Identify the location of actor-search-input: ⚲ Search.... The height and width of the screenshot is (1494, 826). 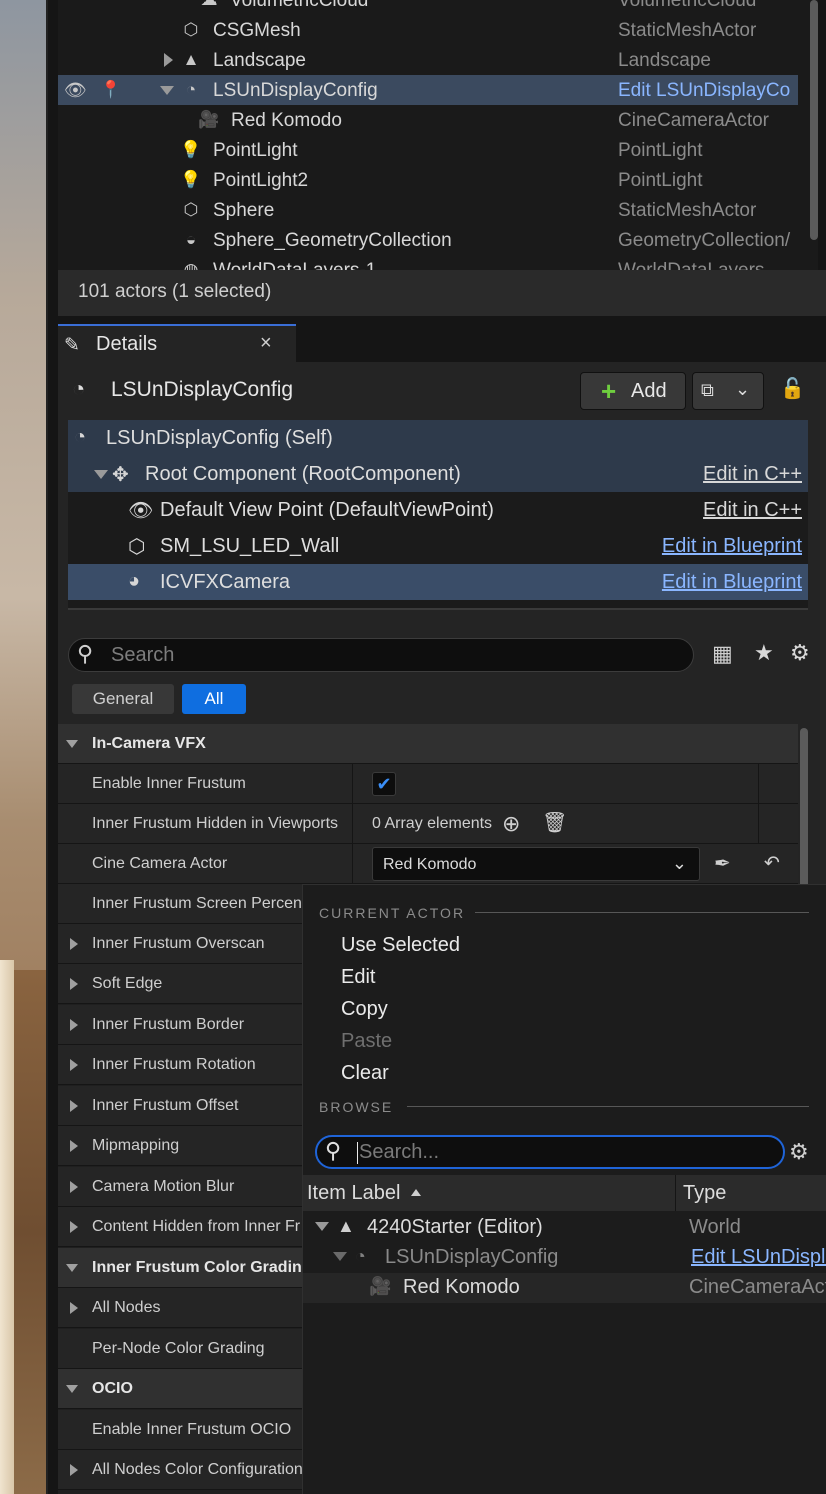
(550, 1152).